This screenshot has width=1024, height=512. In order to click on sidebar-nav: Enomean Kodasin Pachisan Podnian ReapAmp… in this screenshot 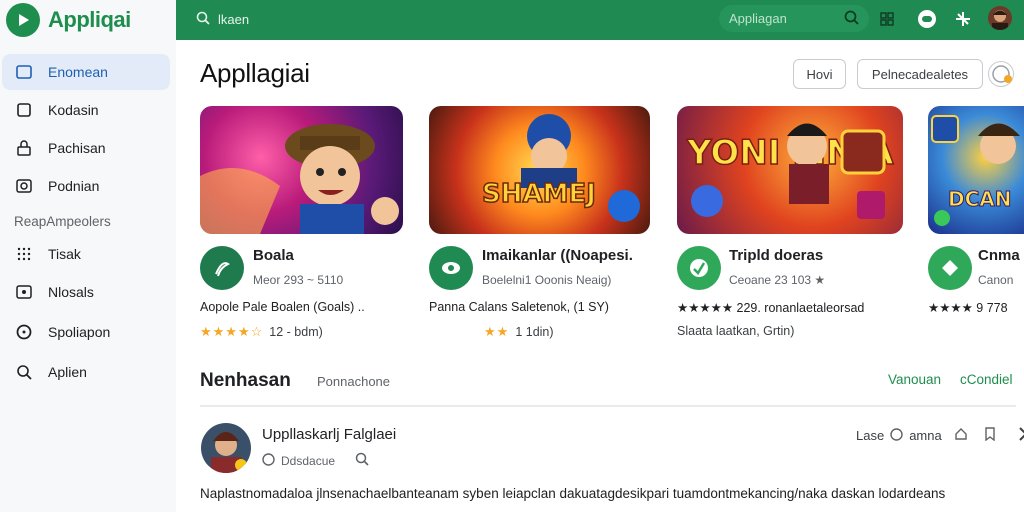, I will do `click(88, 223)`.